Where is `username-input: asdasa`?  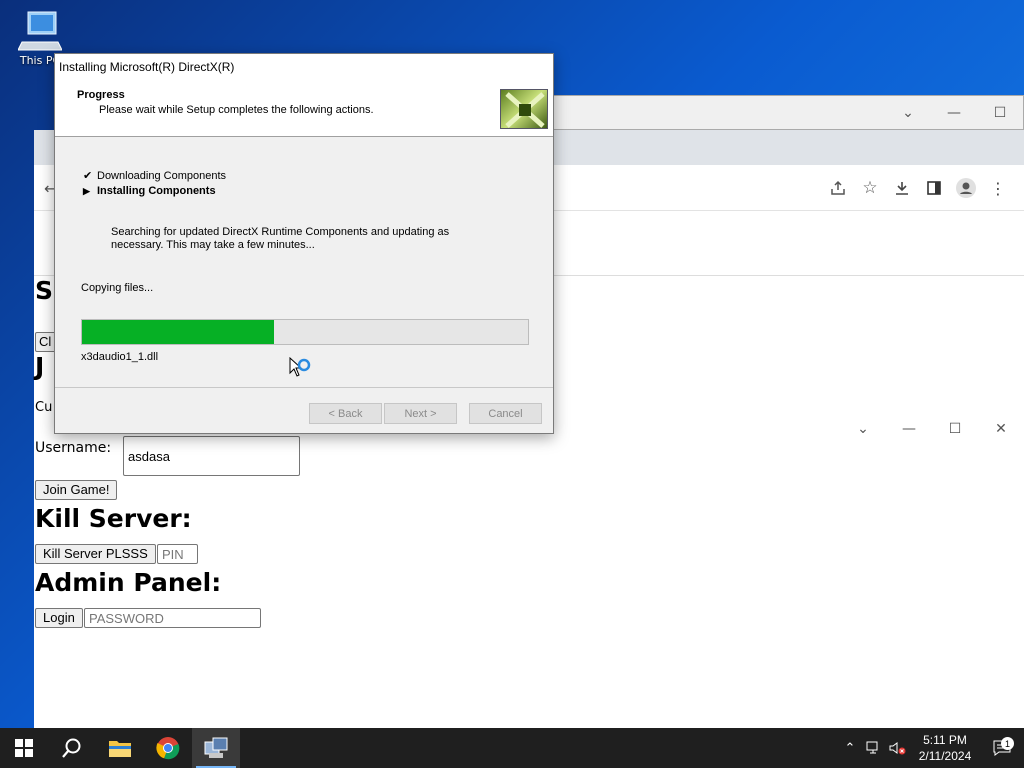 username-input: asdasa is located at coordinates (211, 456).